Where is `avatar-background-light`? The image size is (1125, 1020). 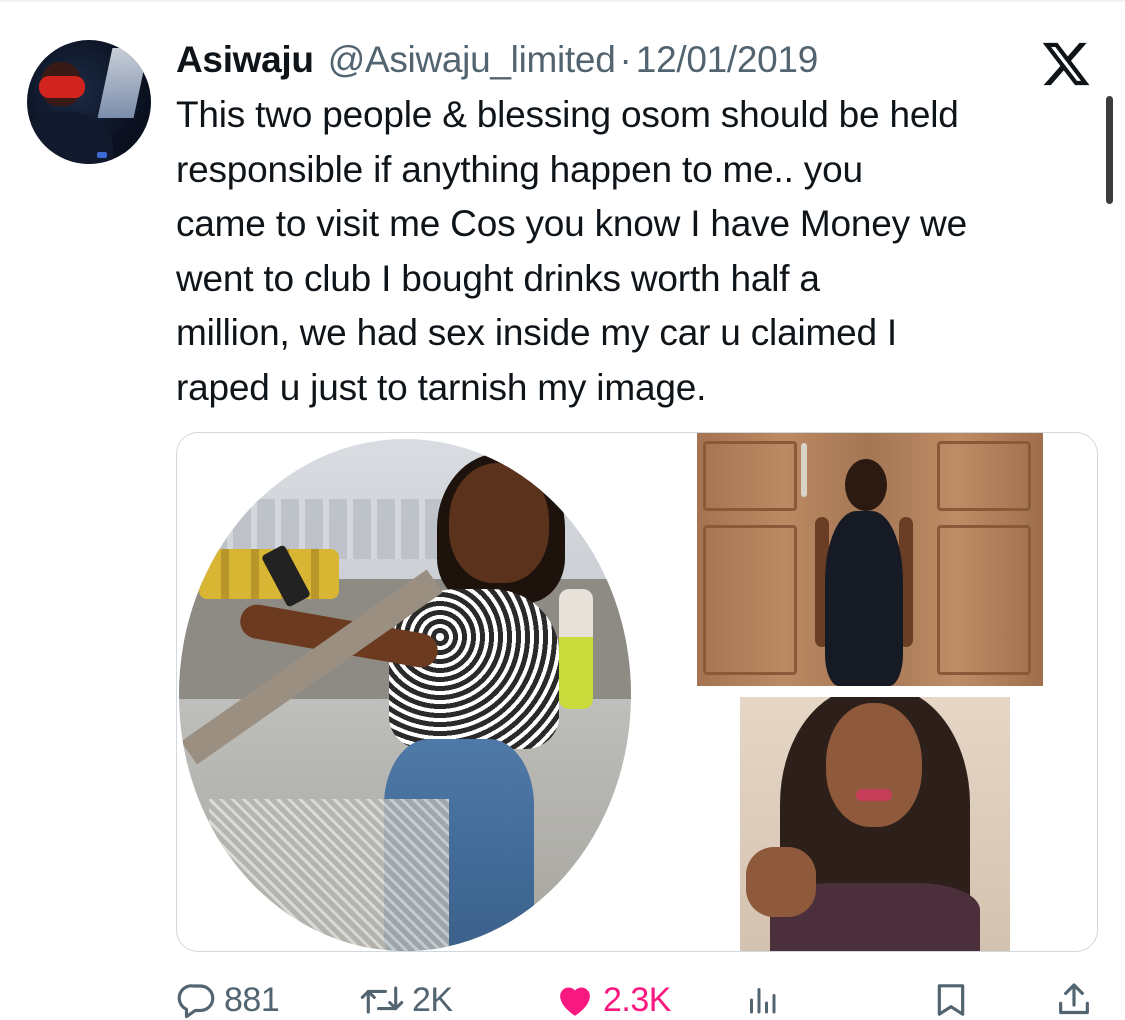 avatar-background-light is located at coordinates (123, 83).